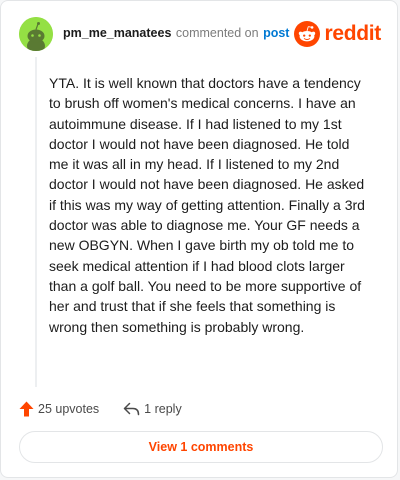 This screenshot has width=400, height=480. I want to click on comment-meta: pm_me_manatees commented on post, so click(176, 33).